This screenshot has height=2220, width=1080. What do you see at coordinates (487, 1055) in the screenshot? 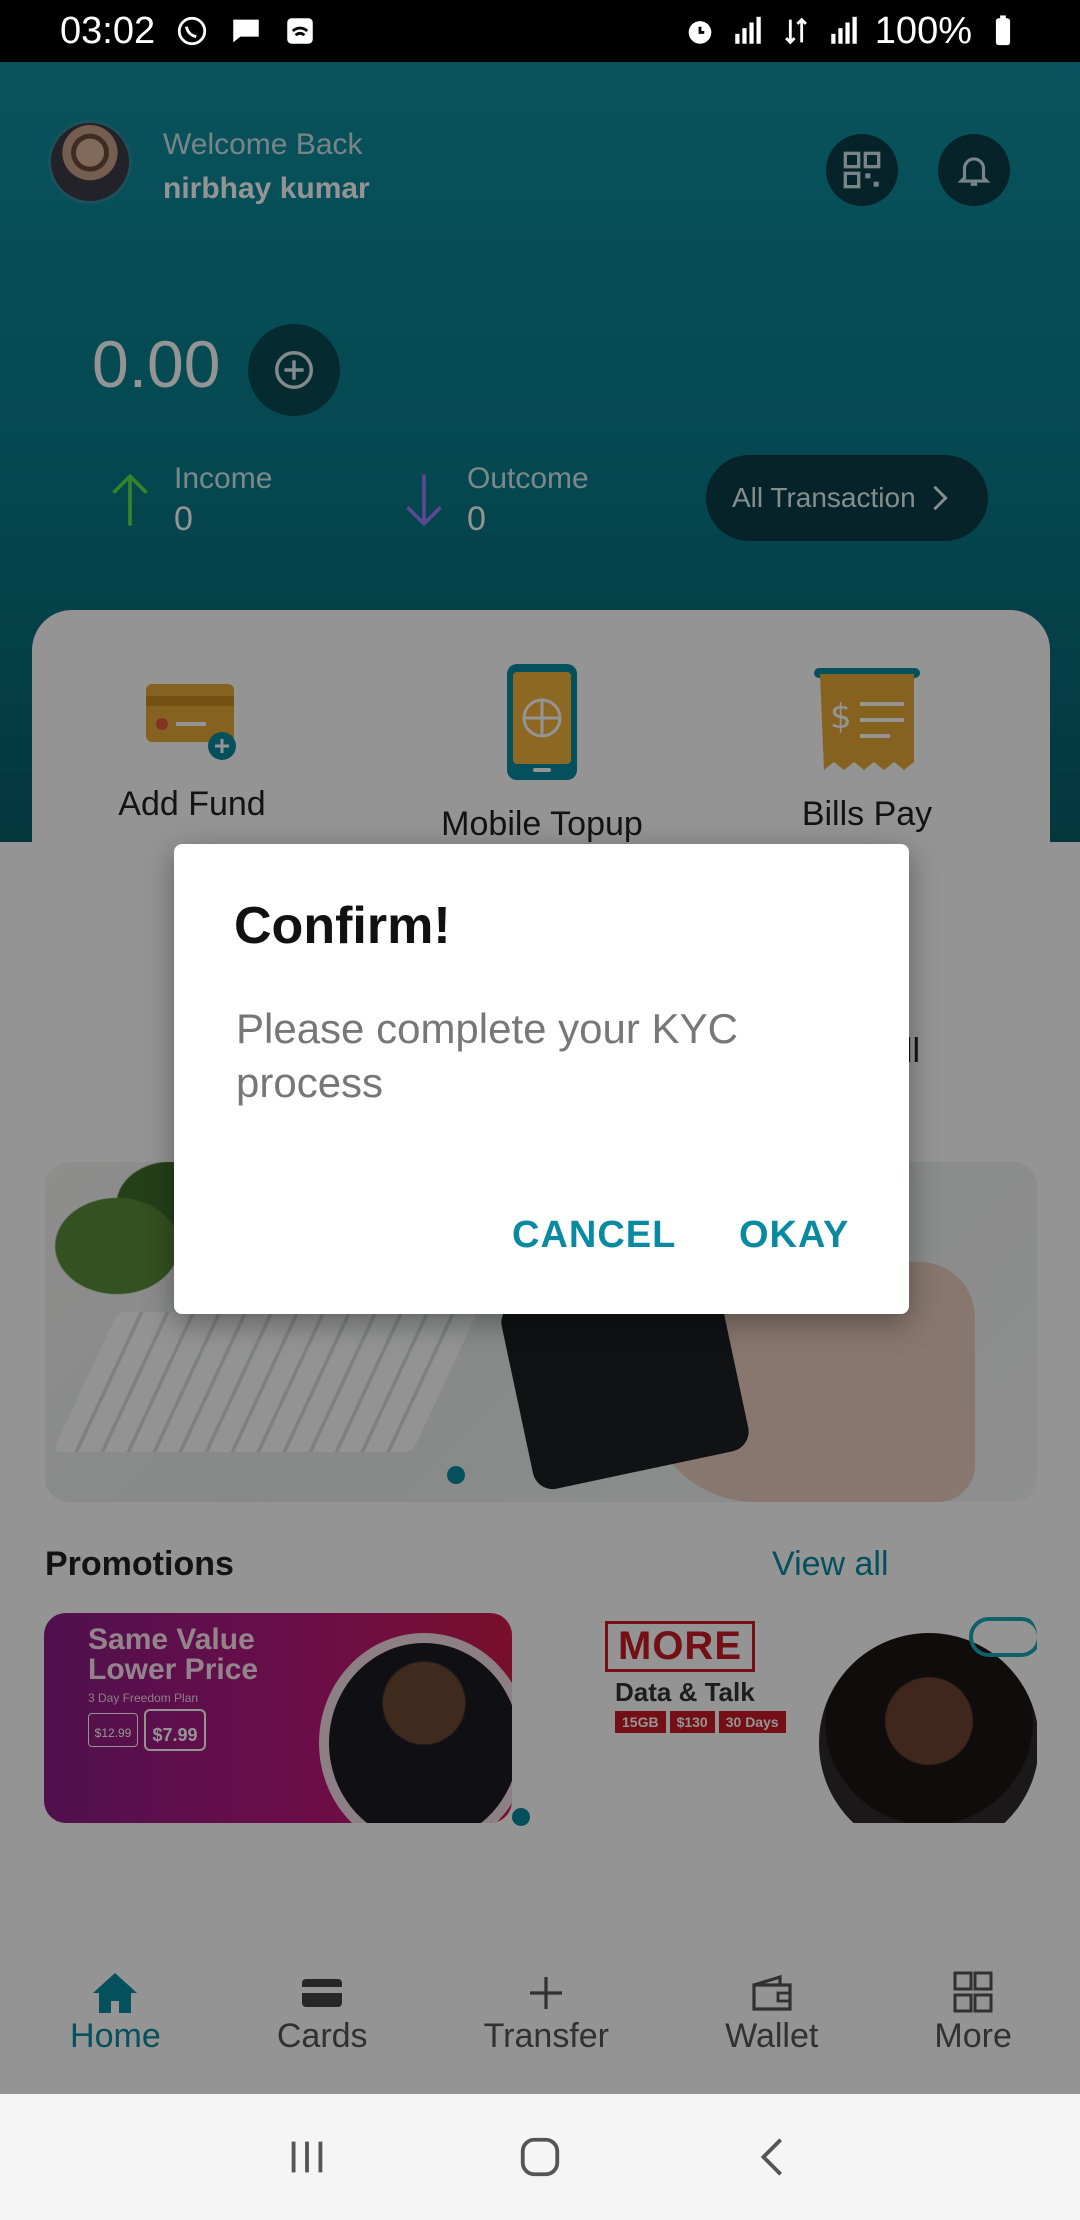
I see `dialog-message: Please complete your KYC process` at bounding box center [487, 1055].